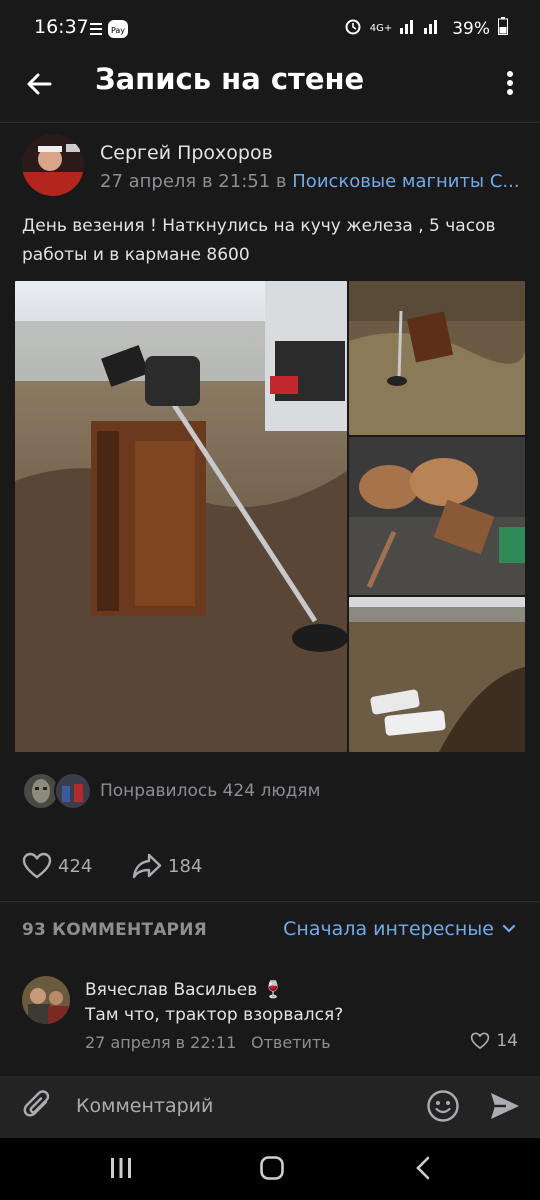 The image size is (540, 1200). I want to click on comments-count: 93 КОММЕНТАРИЯ, so click(114, 930).